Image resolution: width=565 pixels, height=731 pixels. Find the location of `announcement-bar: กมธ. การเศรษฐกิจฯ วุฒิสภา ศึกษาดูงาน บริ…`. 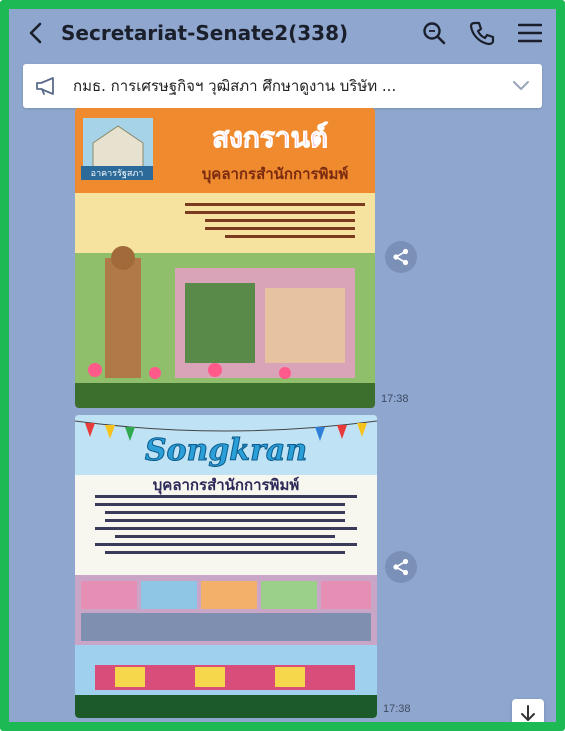

announcement-bar: กมธ. การเศรษฐกิจฯ วุฒิสภา ศึกษาดูงาน บริ… is located at coordinates (282, 86).